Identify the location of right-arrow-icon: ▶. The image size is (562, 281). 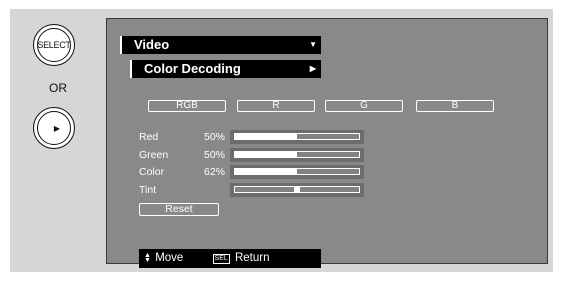
(57, 128).